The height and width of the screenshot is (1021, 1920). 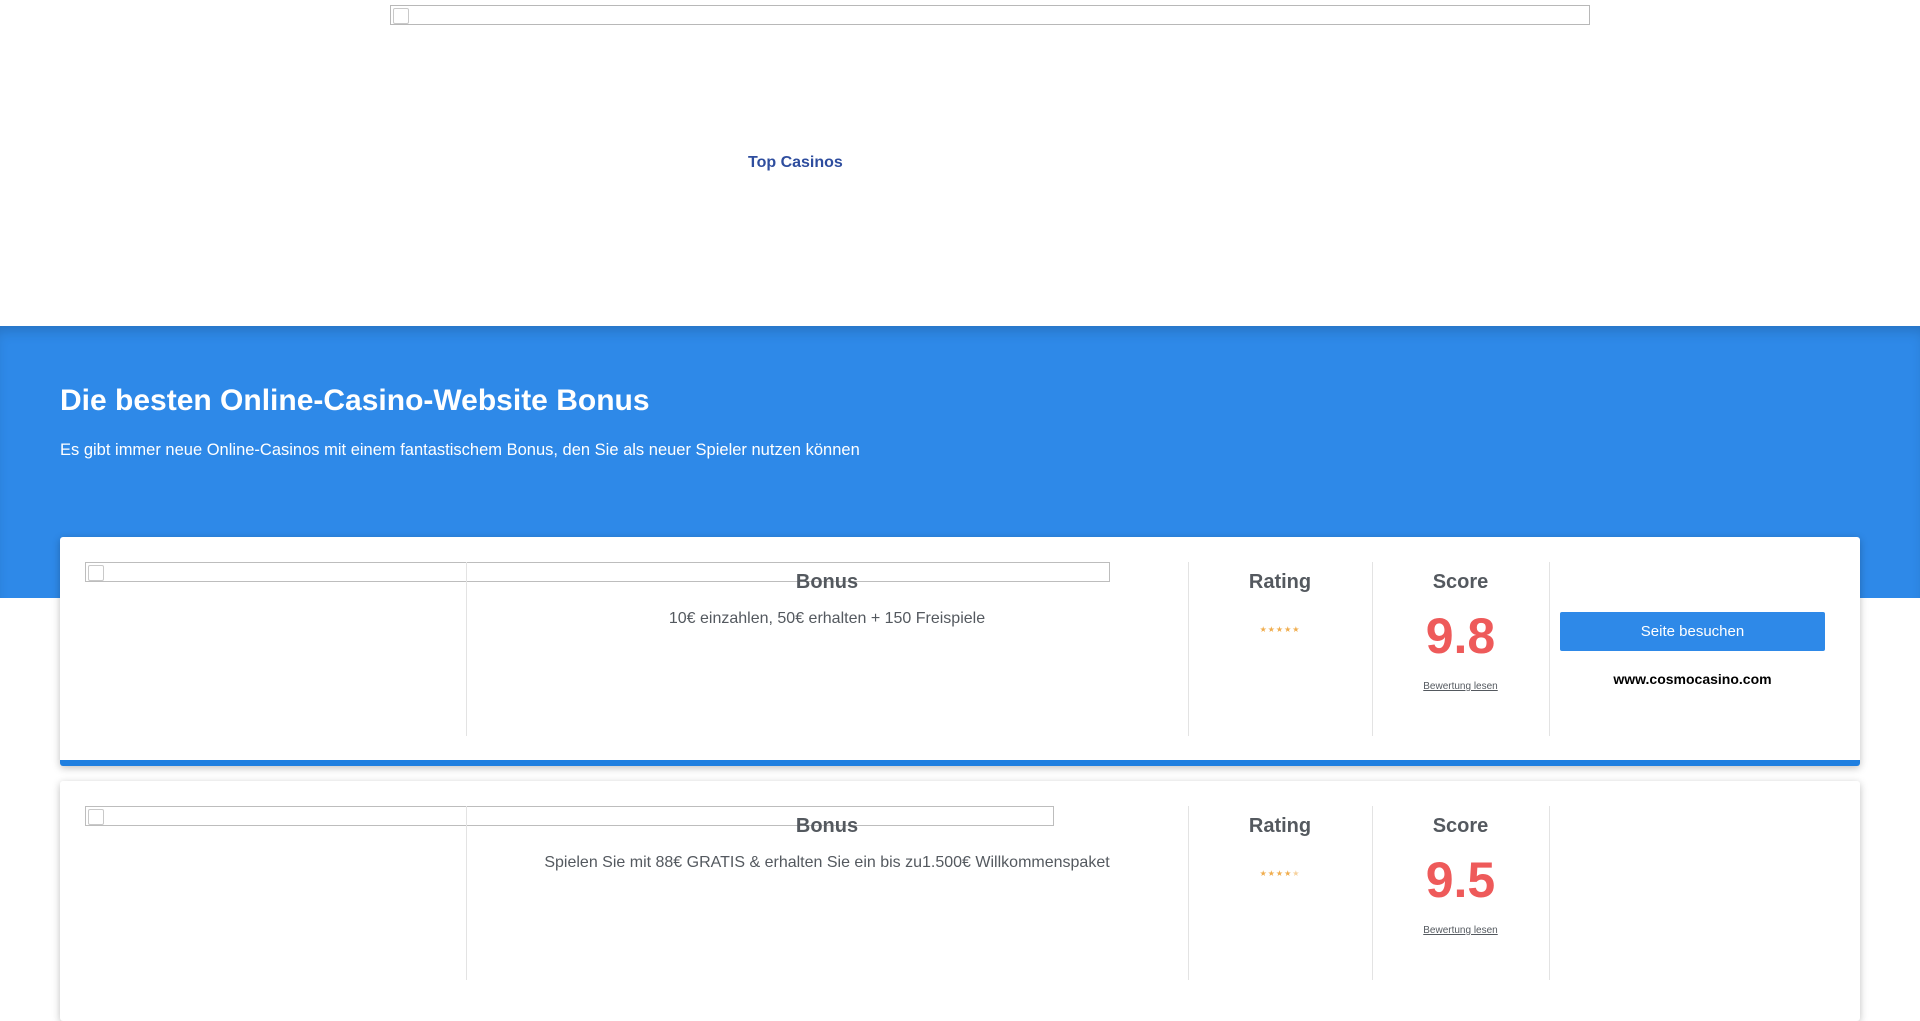 I want to click on visit-site-button: Seite besuchen, so click(x=1692, y=631).